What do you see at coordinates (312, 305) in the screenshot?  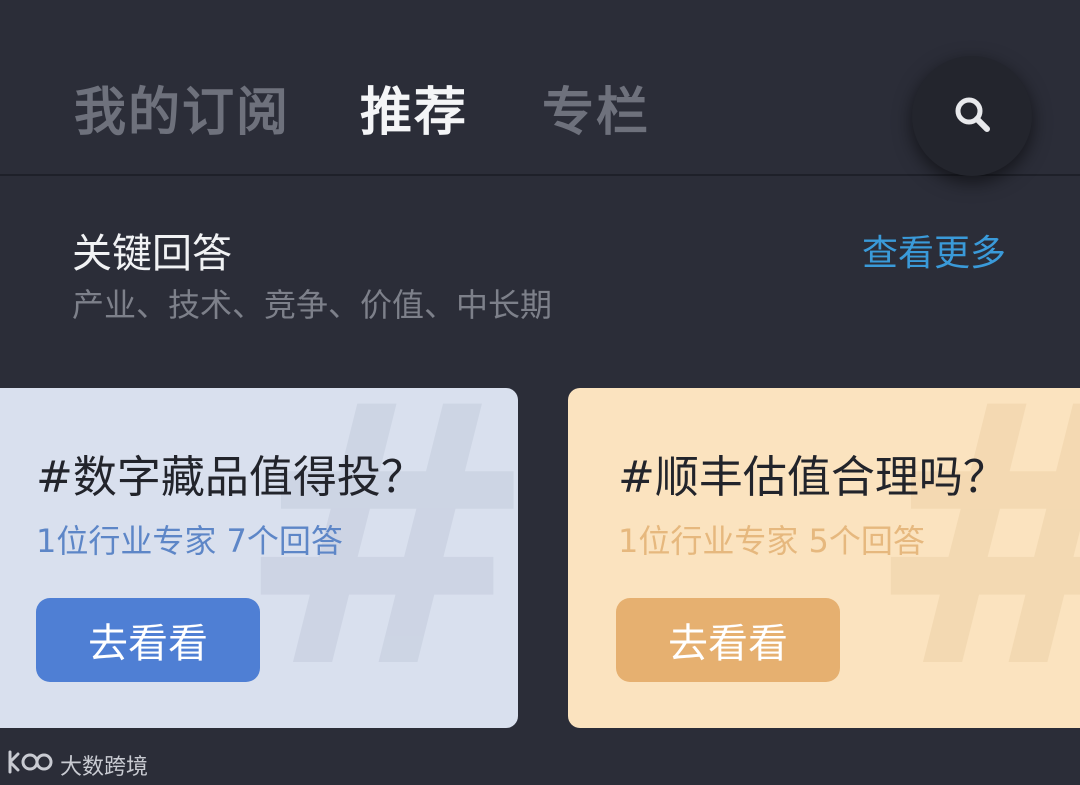 I see `section-subtitle: 产业、技术、竞争、价值、中长期` at bounding box center [312, 305].